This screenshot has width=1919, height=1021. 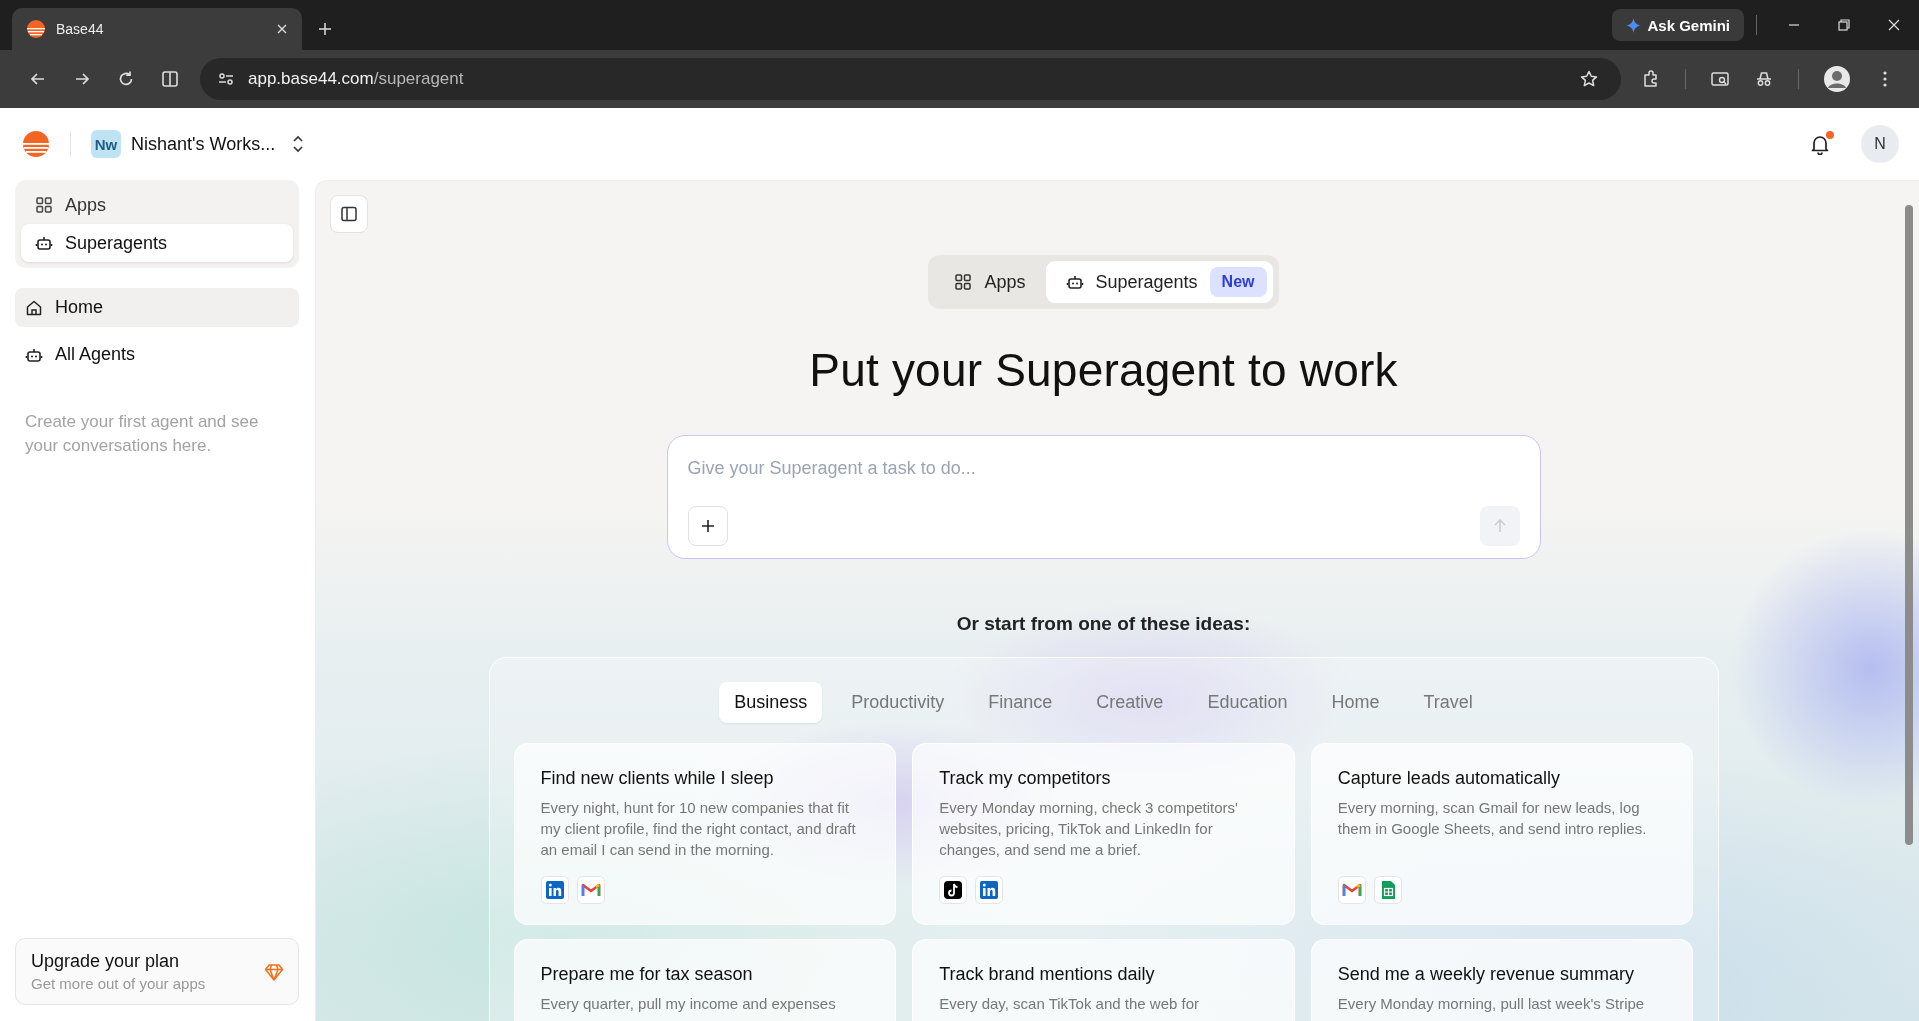 What do you see at coordinates (1720, 79) in the screenshot?
I see `tab-search-icon` at bounding box center [1720, 79].